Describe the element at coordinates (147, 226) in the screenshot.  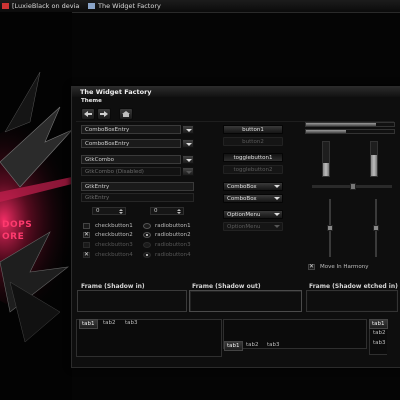
I see `radiobutton1-circle` at that location.